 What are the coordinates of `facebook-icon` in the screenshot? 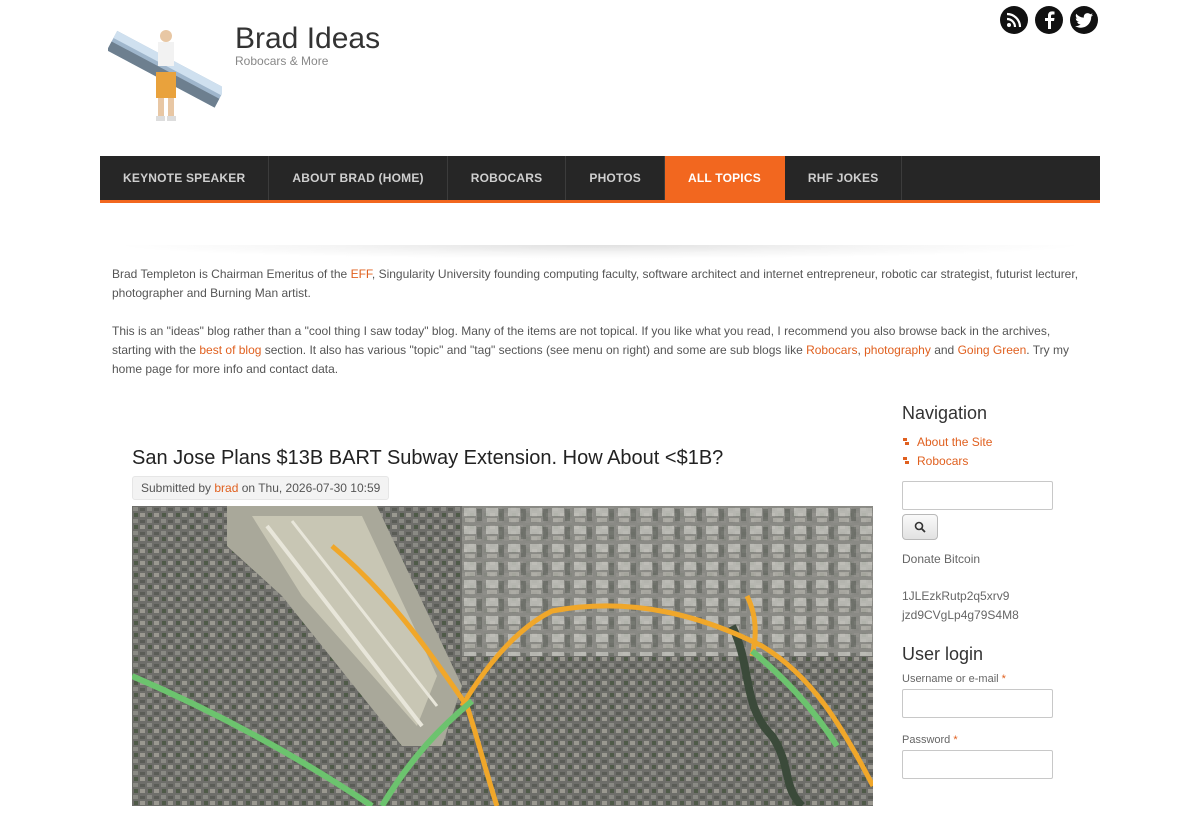 It's located at (1049, 20).